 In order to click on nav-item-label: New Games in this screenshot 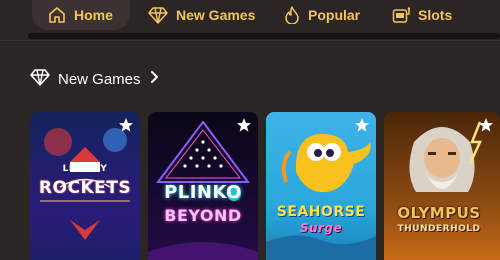, I will do `click(216, 15)`.